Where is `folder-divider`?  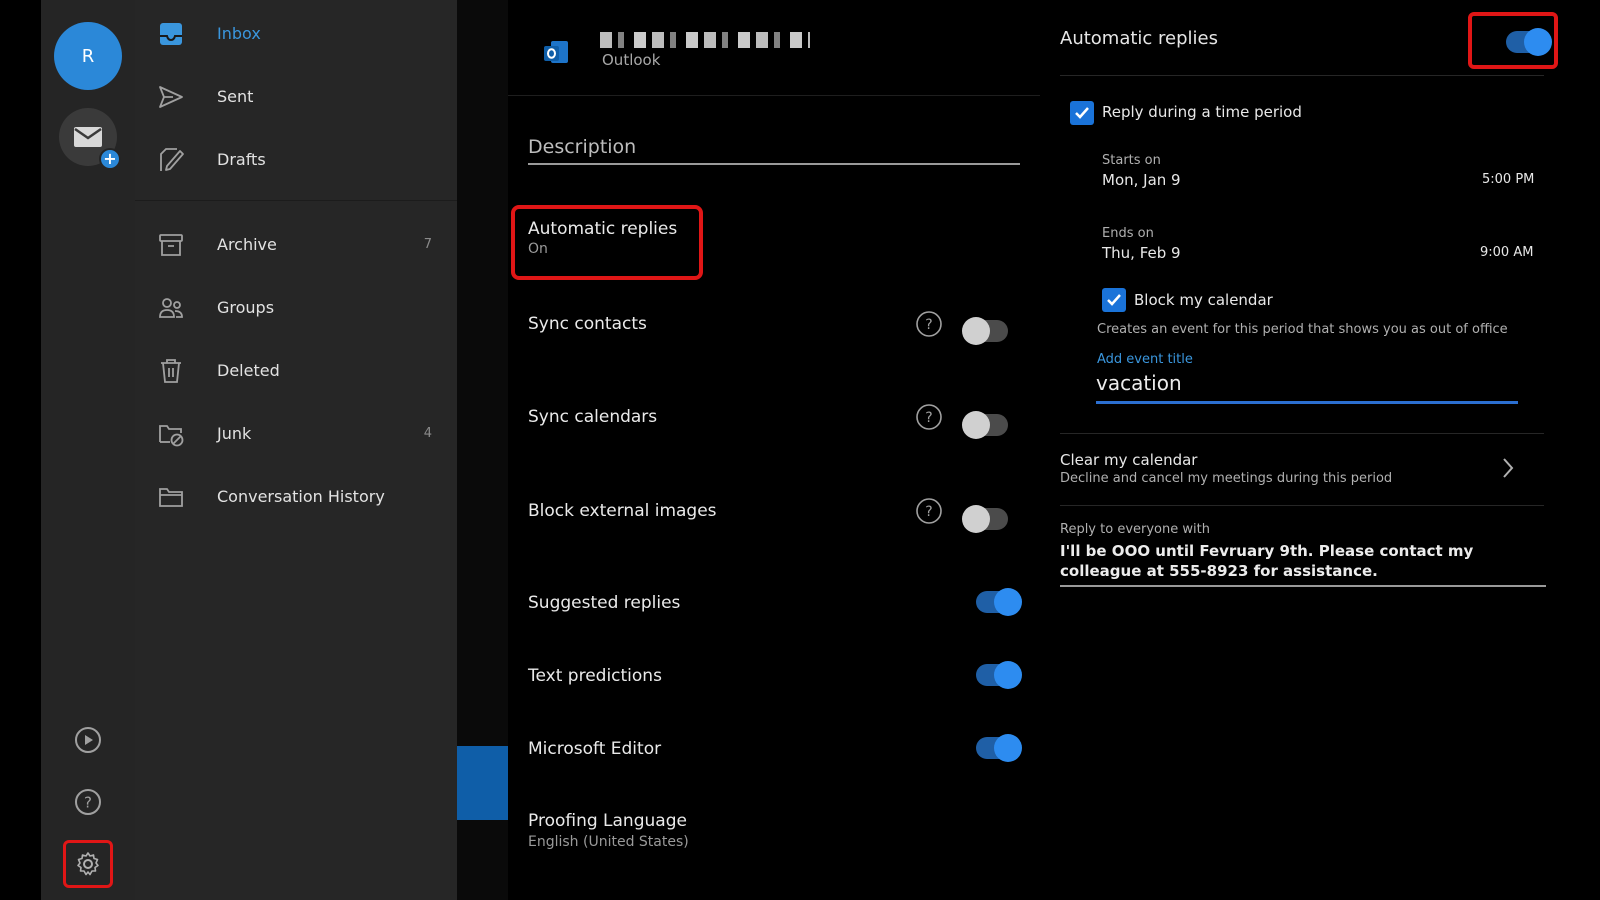
folder-divider is located at coordinates (296, 200).